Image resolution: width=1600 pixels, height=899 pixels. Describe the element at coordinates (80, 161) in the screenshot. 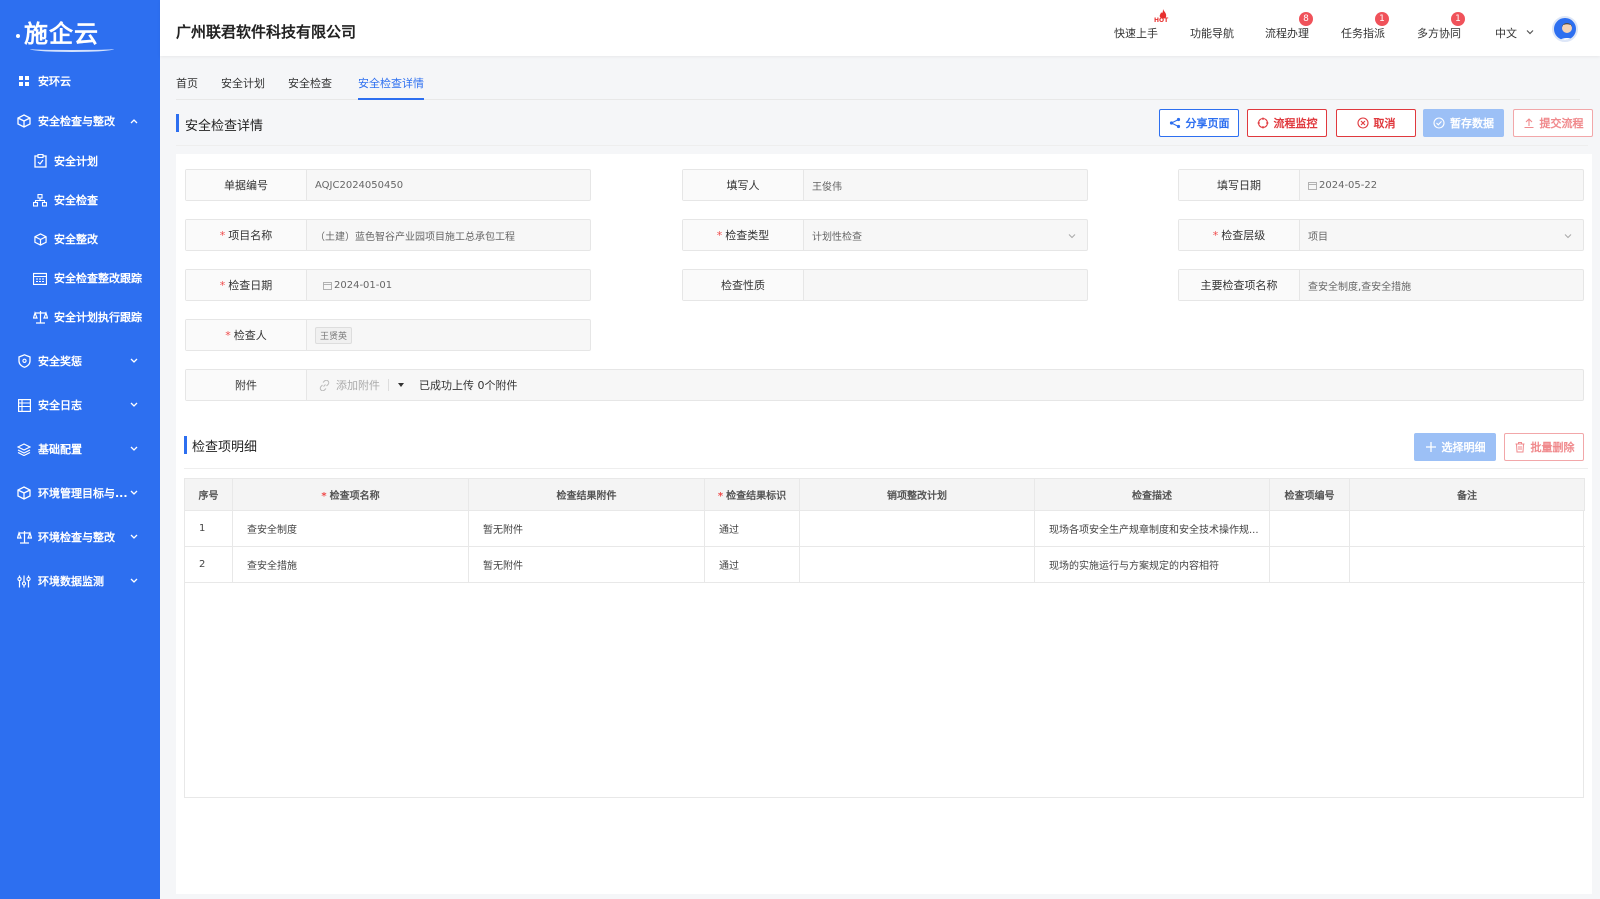

I see `sidebar-item-safety-plan: 安全计划` at that location.